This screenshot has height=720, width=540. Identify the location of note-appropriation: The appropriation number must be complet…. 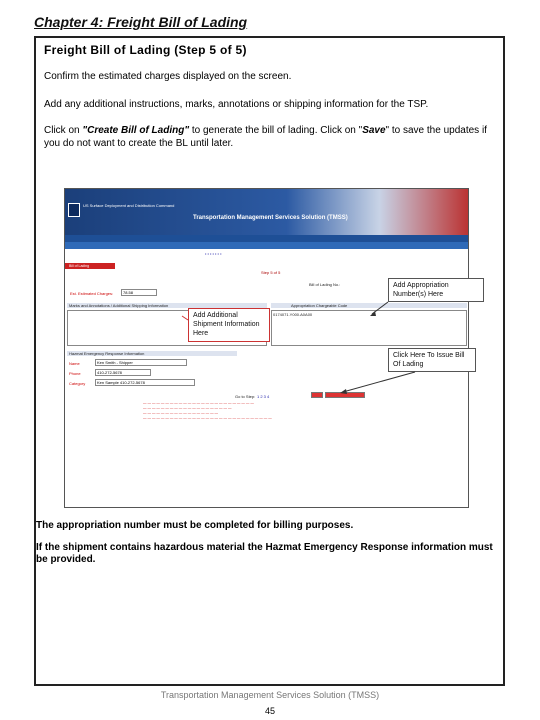
(195, 525).